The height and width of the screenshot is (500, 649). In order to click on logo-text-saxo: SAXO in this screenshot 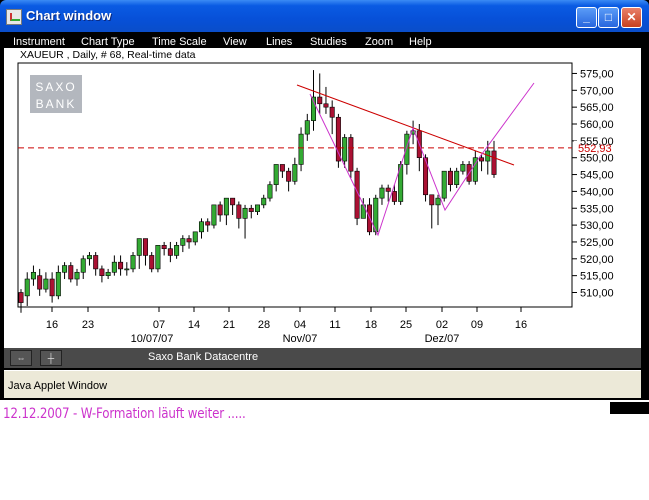, I will do `click(55, 87)`.